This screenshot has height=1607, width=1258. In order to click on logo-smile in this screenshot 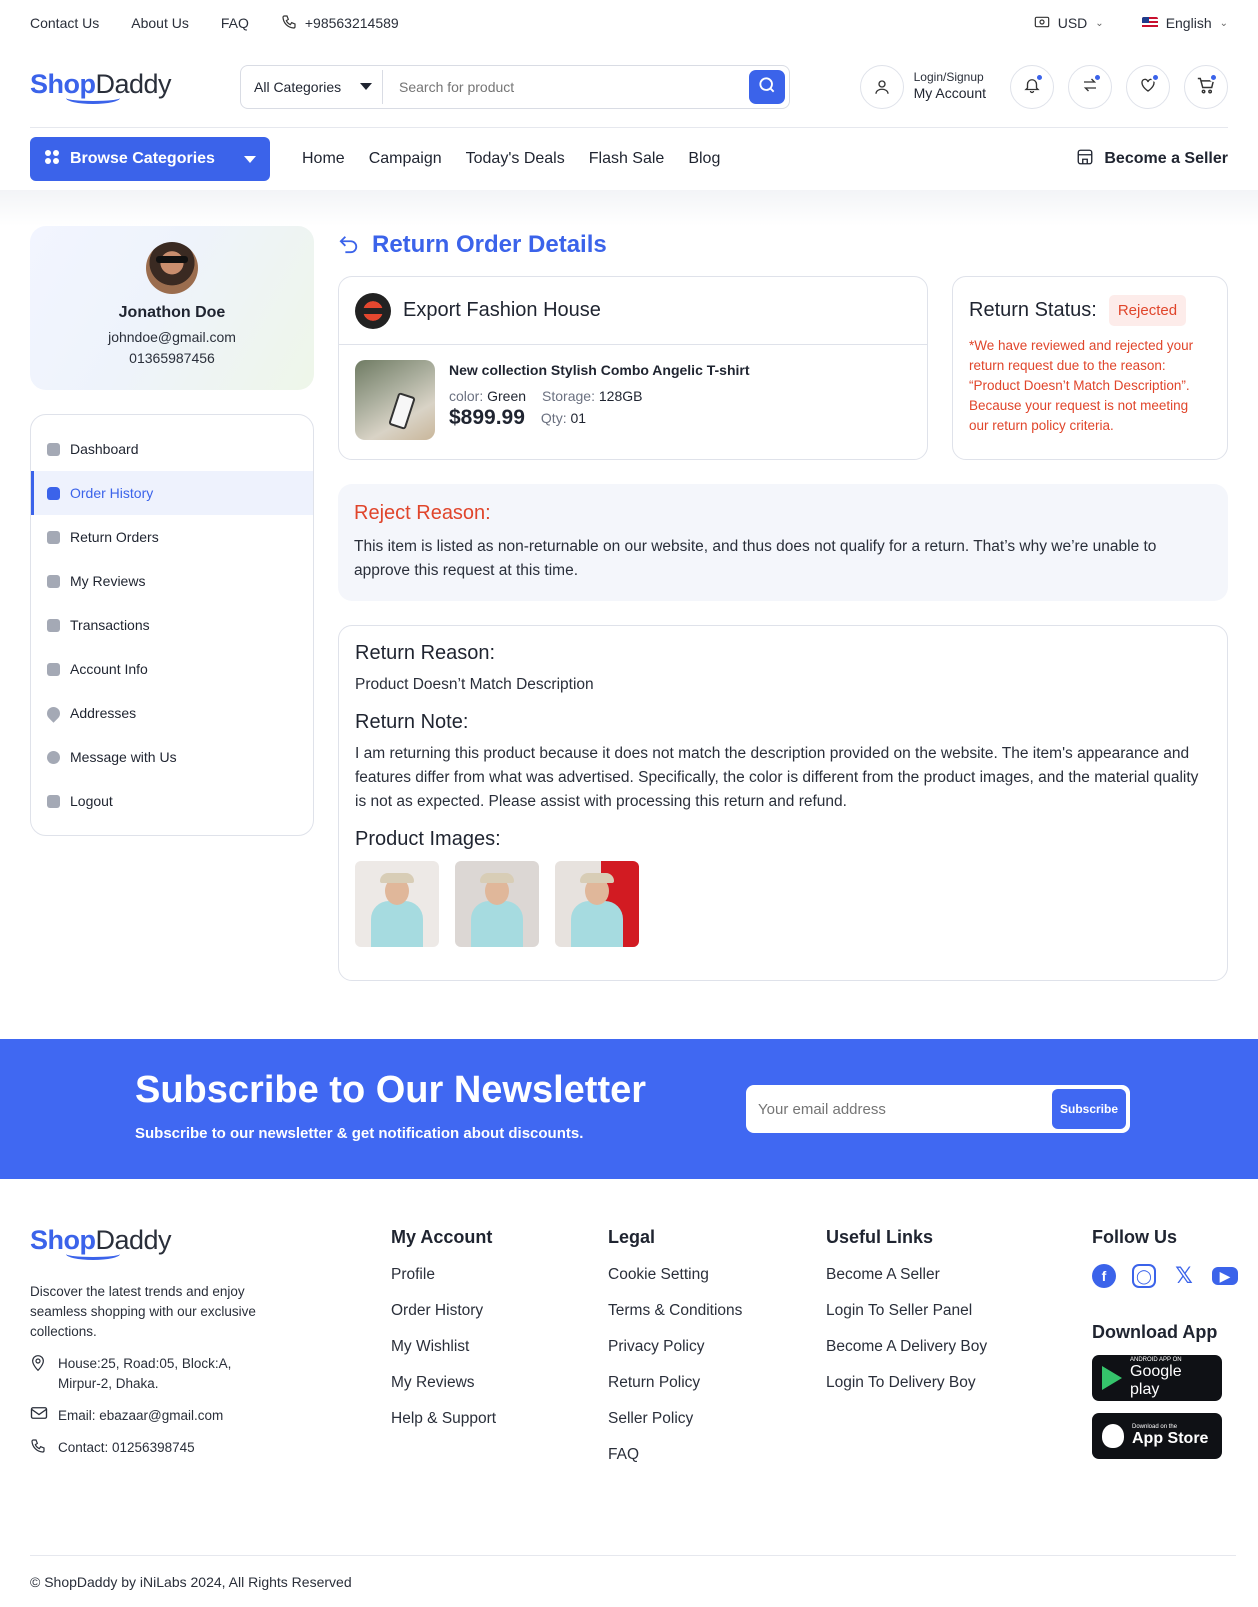, I will do `click(93, 98)`.